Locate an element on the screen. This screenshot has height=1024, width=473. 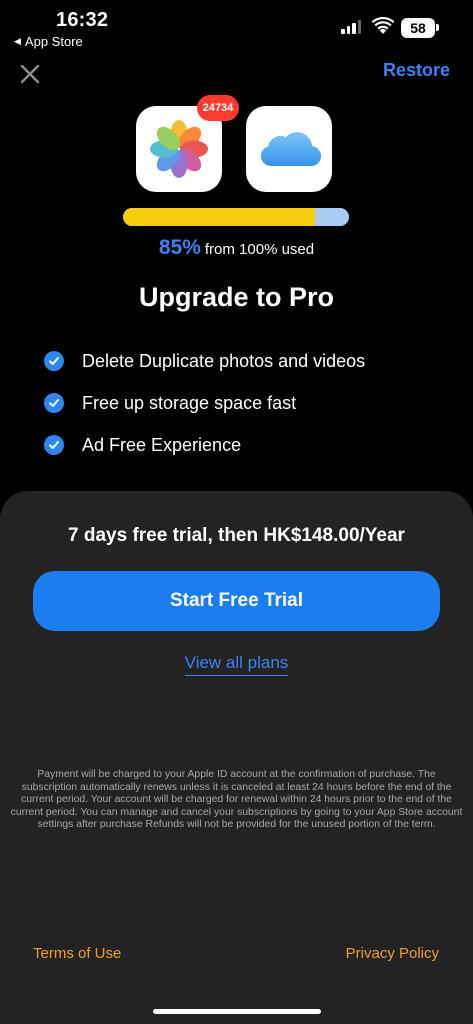
feature-item: Delete Duplicate photos and videos is located at coordinates (204, 361).